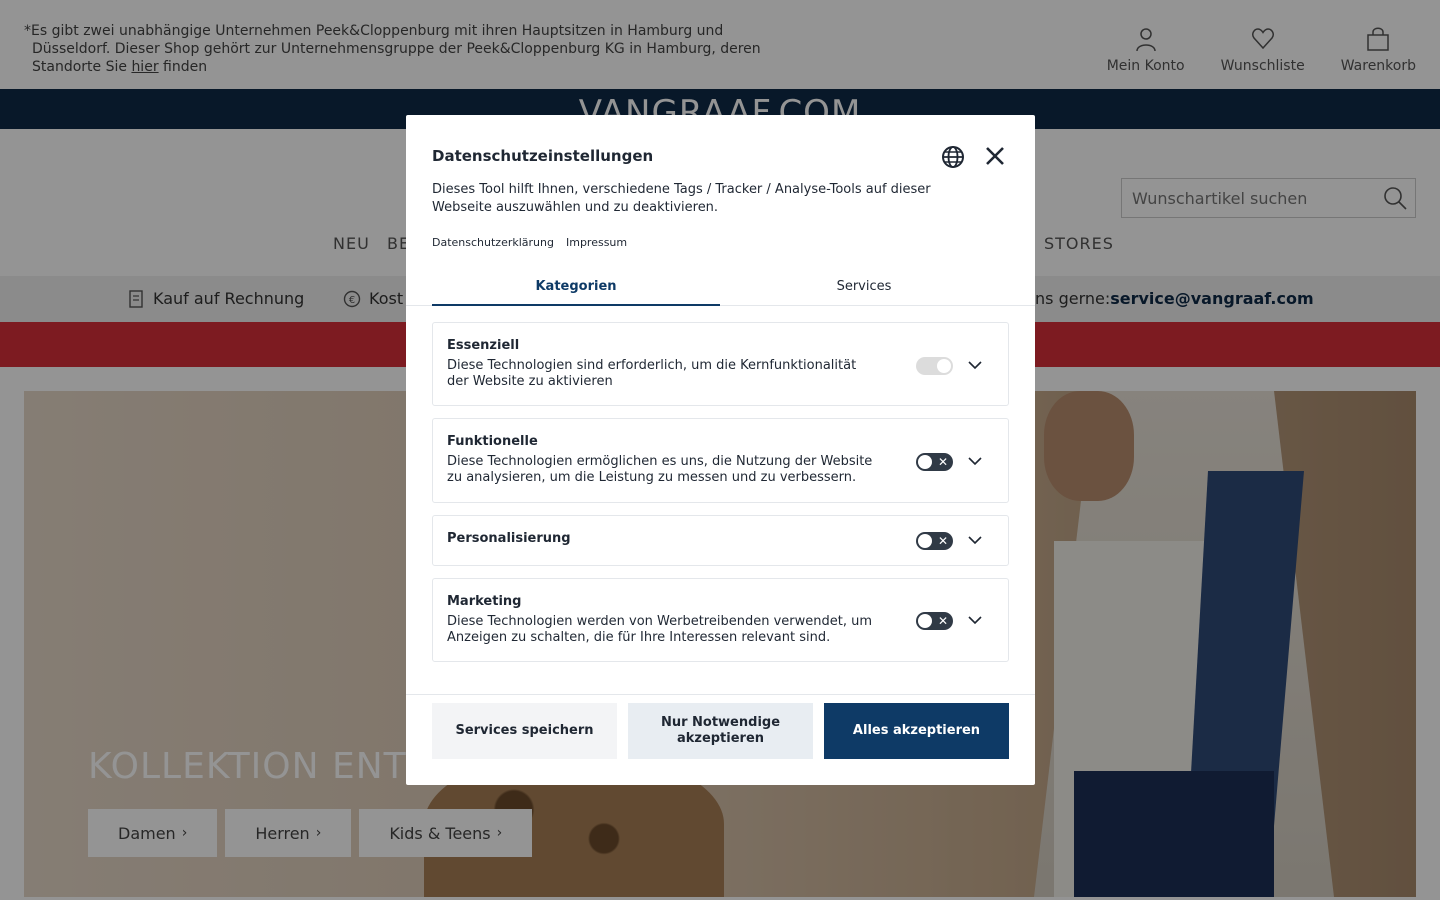 The width and height of the screenshot is (1440, 900). I want to click on privacy-policy-link: Datenschutzerklärung, so click(493, 242).